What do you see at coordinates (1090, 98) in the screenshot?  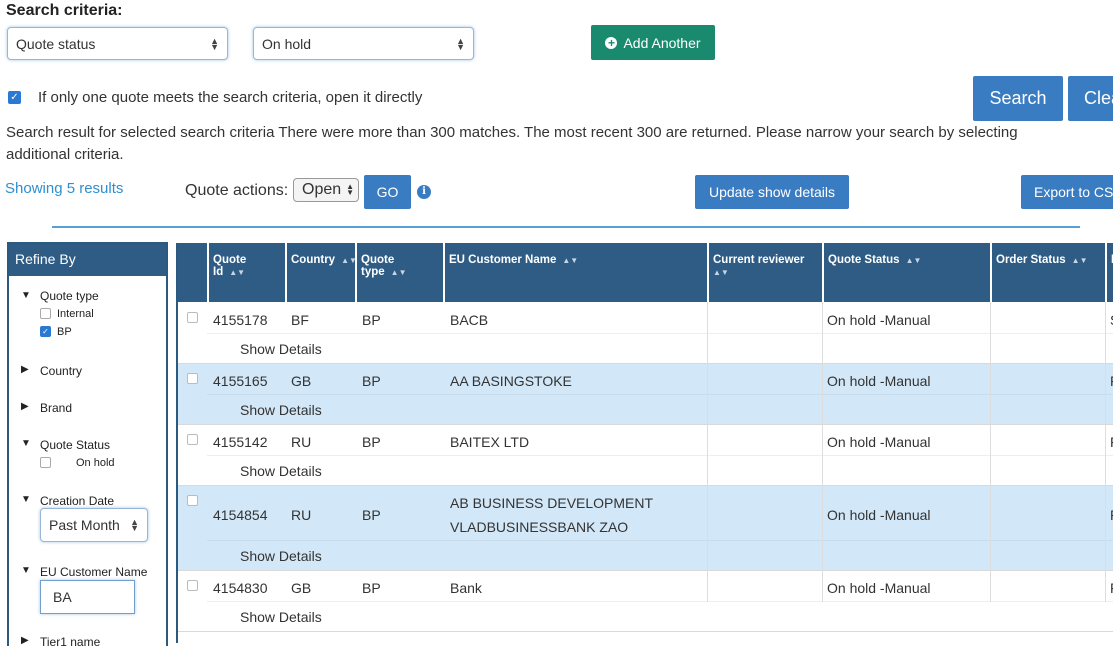 I see `clear-button: Clea` at bounding box center [1090, 98].